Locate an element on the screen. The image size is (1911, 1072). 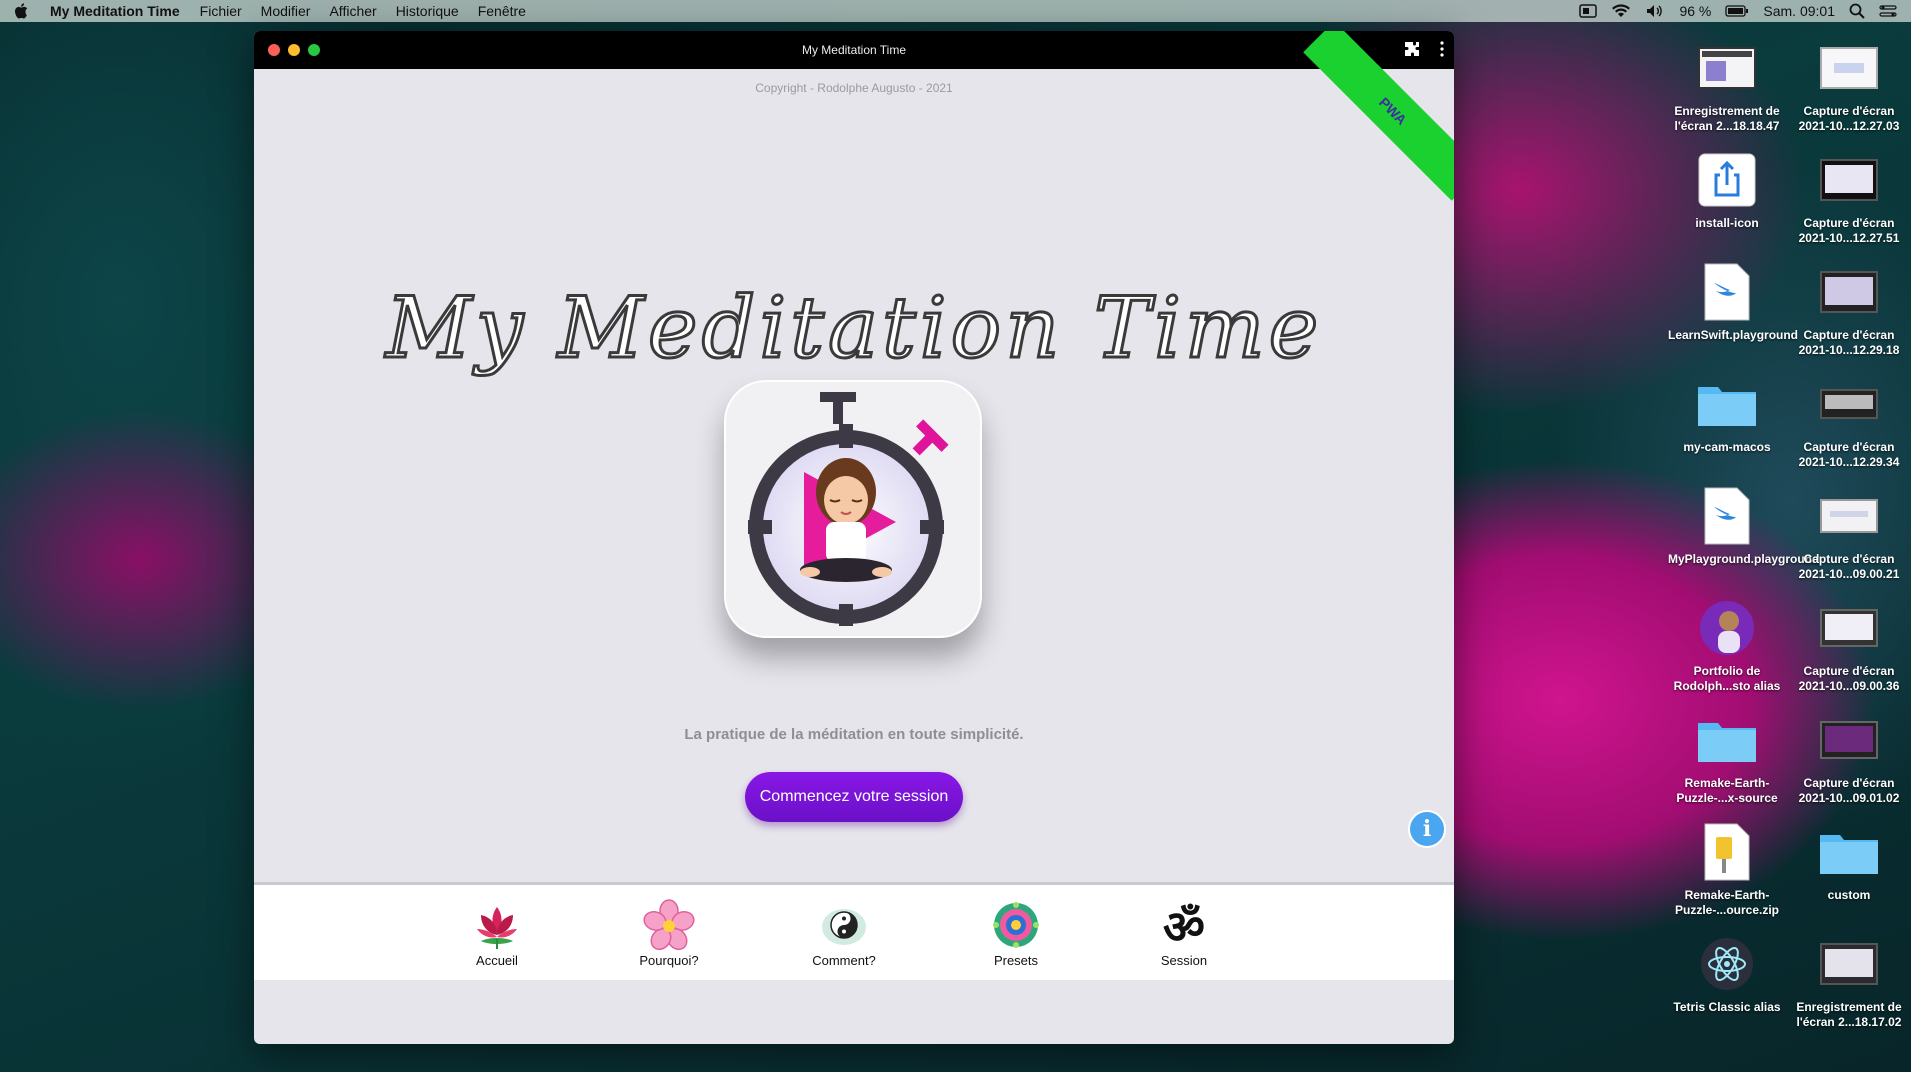
pwa-ribbon-label: PWA is located at coordinates (1393, 111).